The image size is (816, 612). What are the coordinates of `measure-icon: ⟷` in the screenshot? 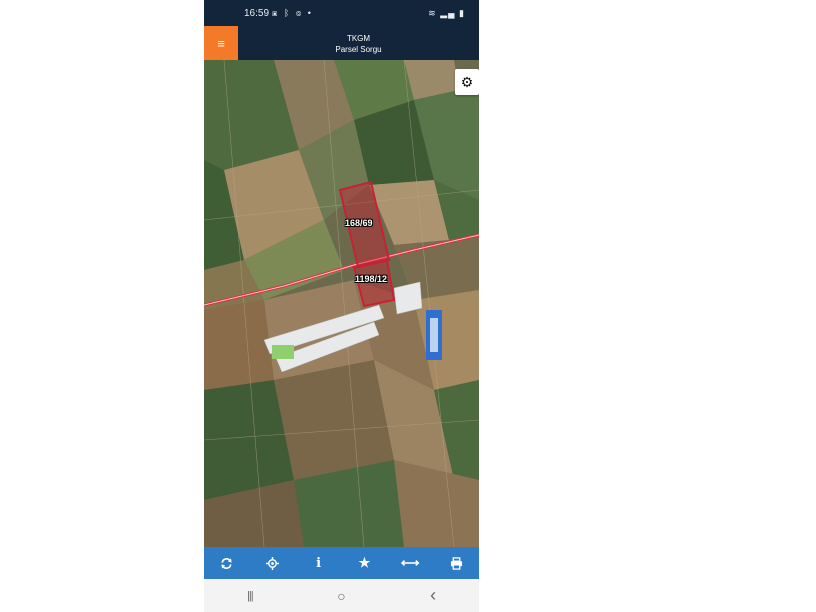 It's located at (410, 562).